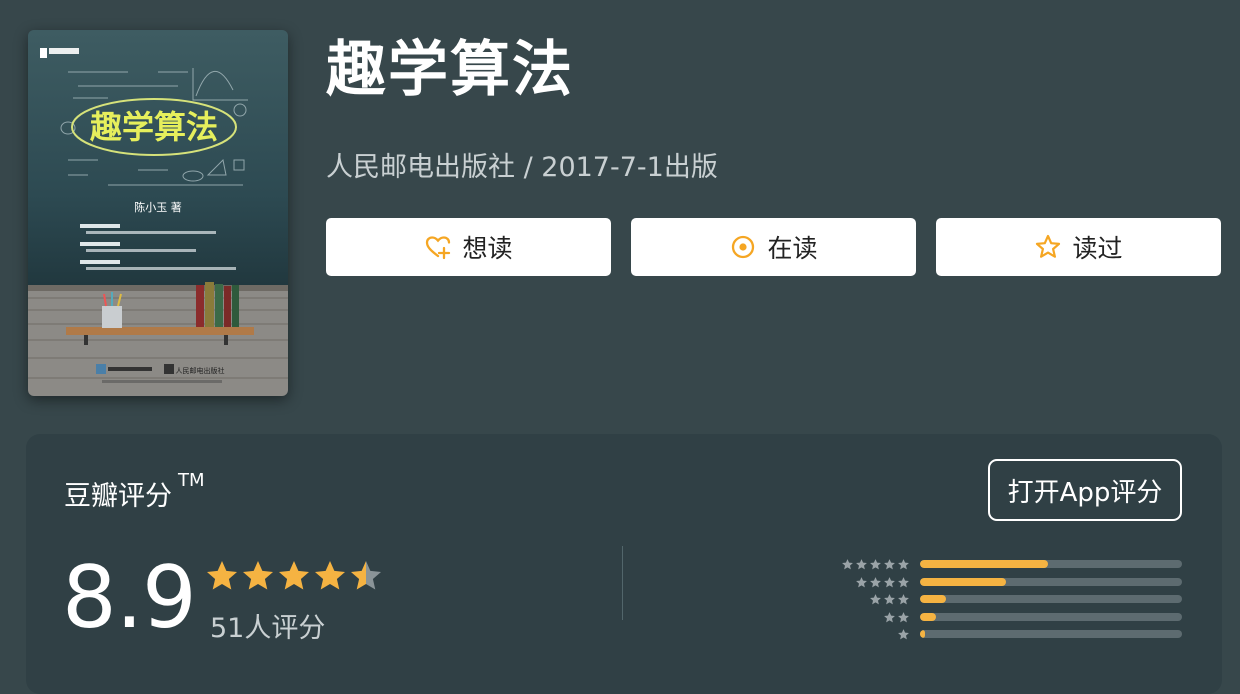 This screenshot has width=1240, height=694. I want to click on histogram-row-3-star, so click(1006, 600).